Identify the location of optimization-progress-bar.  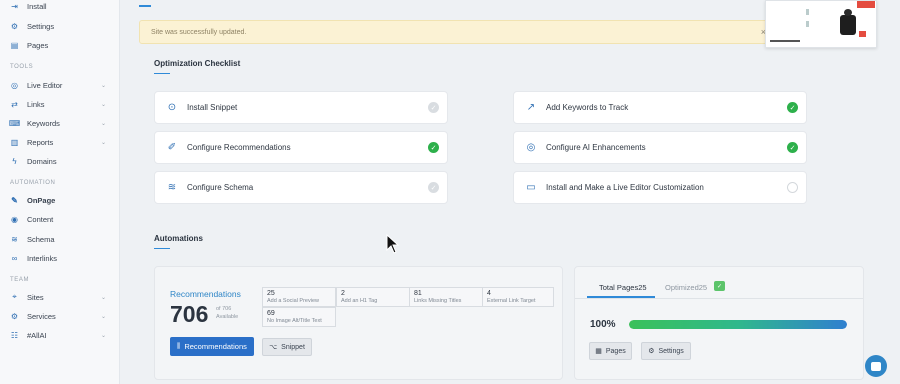
(738, 324).